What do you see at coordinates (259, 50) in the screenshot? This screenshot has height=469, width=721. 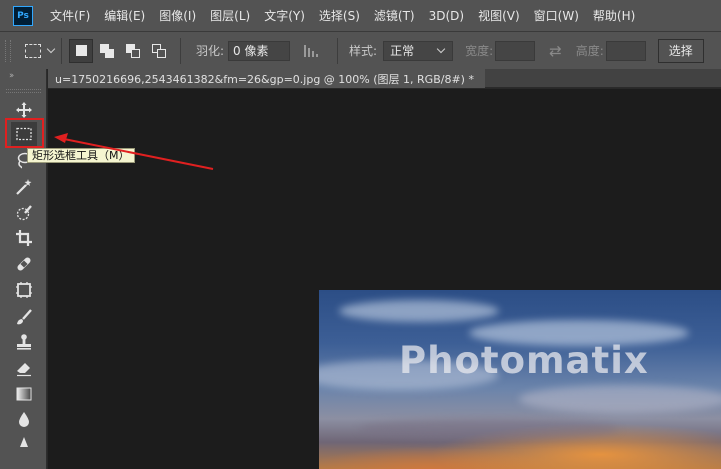 I see `feather-input: 0 像素` at bounding box center [259, 50].